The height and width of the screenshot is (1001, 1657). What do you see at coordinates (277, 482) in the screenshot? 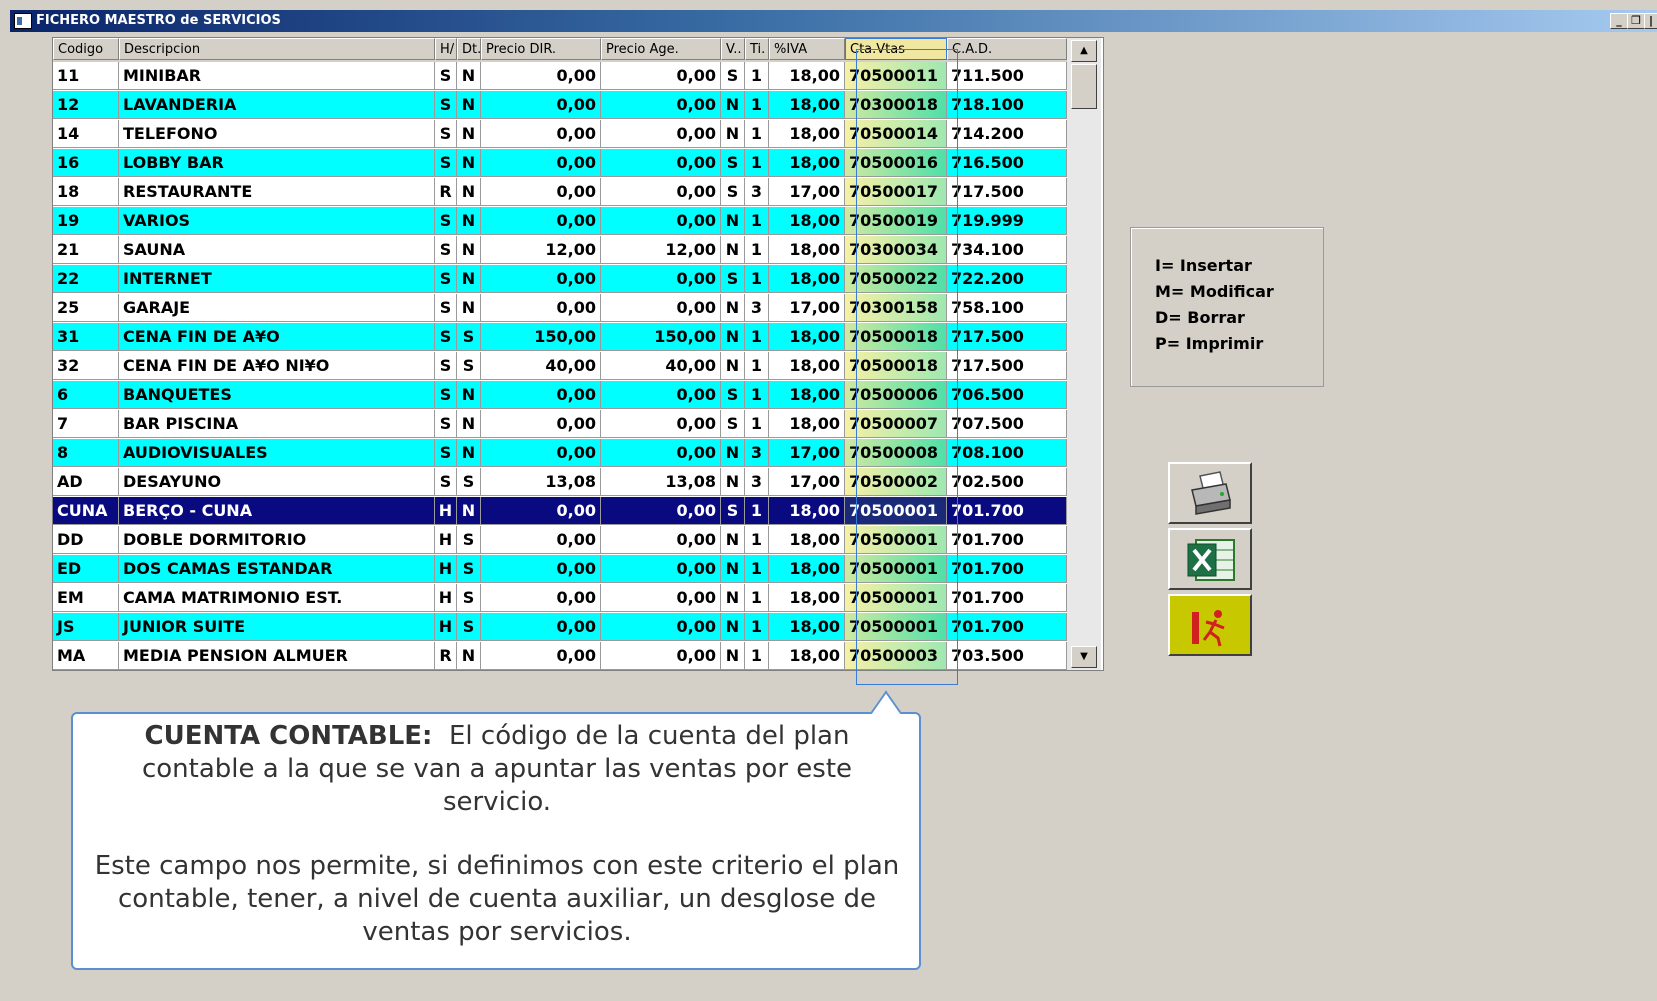
I see `table-cell: DESAYUNO` at bounding box center [277, 482].